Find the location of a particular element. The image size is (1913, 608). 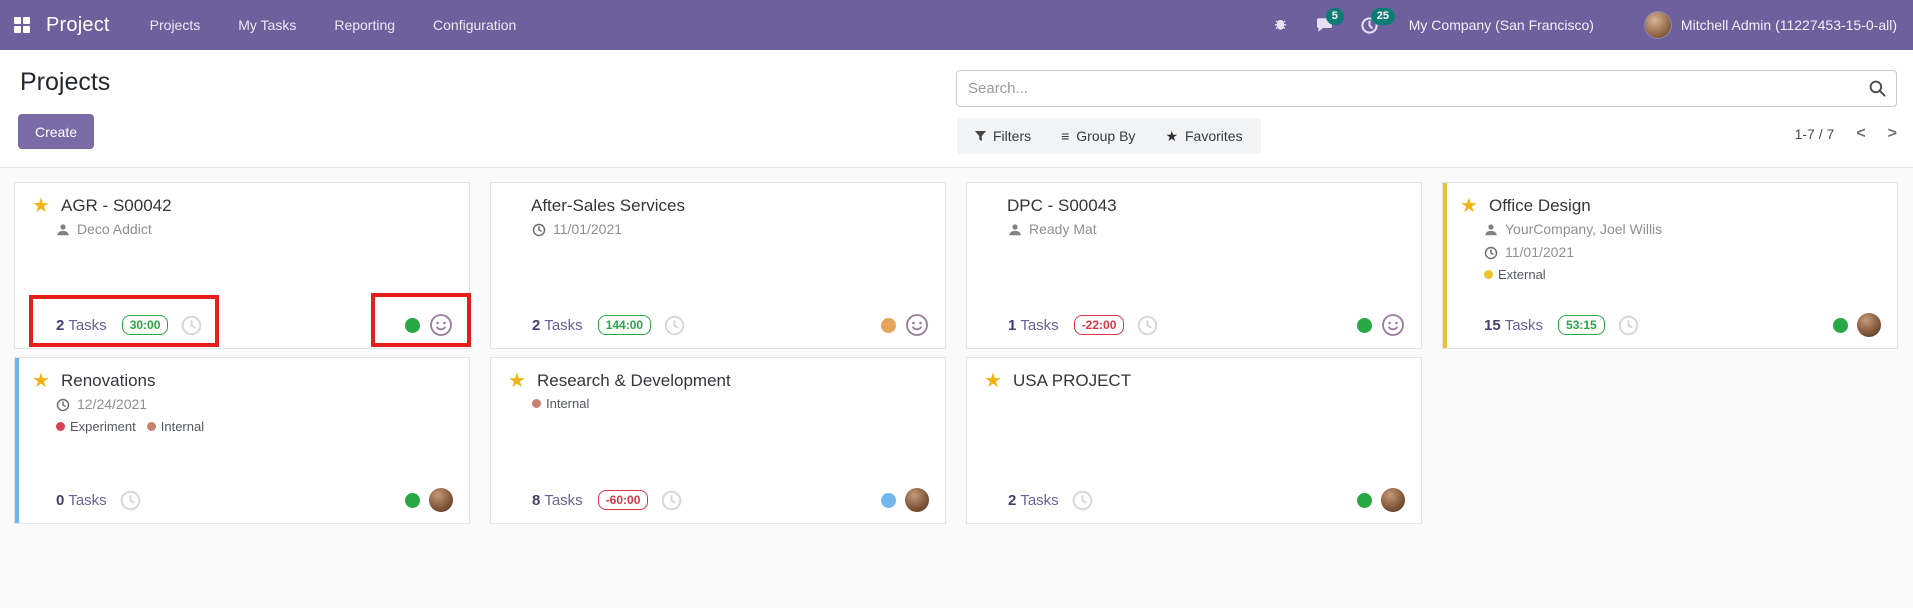

project-partner: Deco Addict is located at coordinates (242, 227).